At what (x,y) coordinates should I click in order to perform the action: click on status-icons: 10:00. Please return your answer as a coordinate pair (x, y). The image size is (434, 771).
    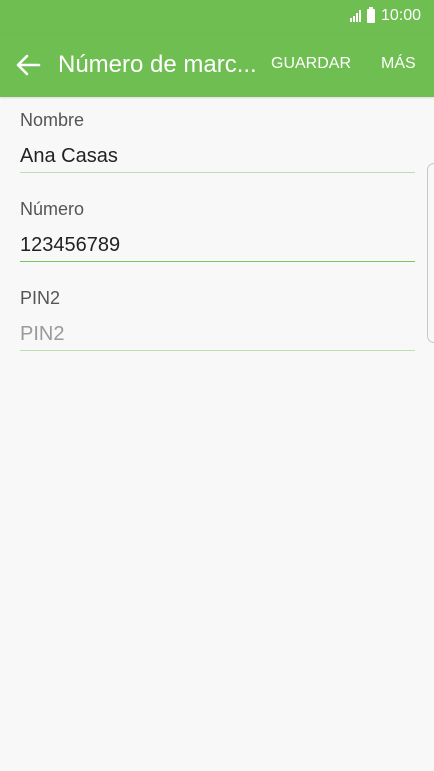
    Looking at the image, I should click on (385, 16).